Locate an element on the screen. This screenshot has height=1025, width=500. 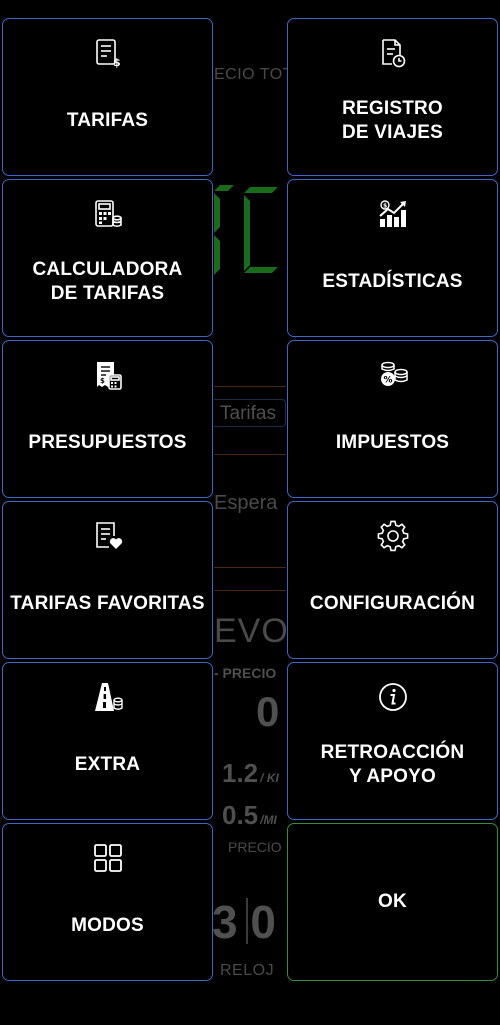
receipt-calculator-icon: $ is located at coordinates (108, 375).